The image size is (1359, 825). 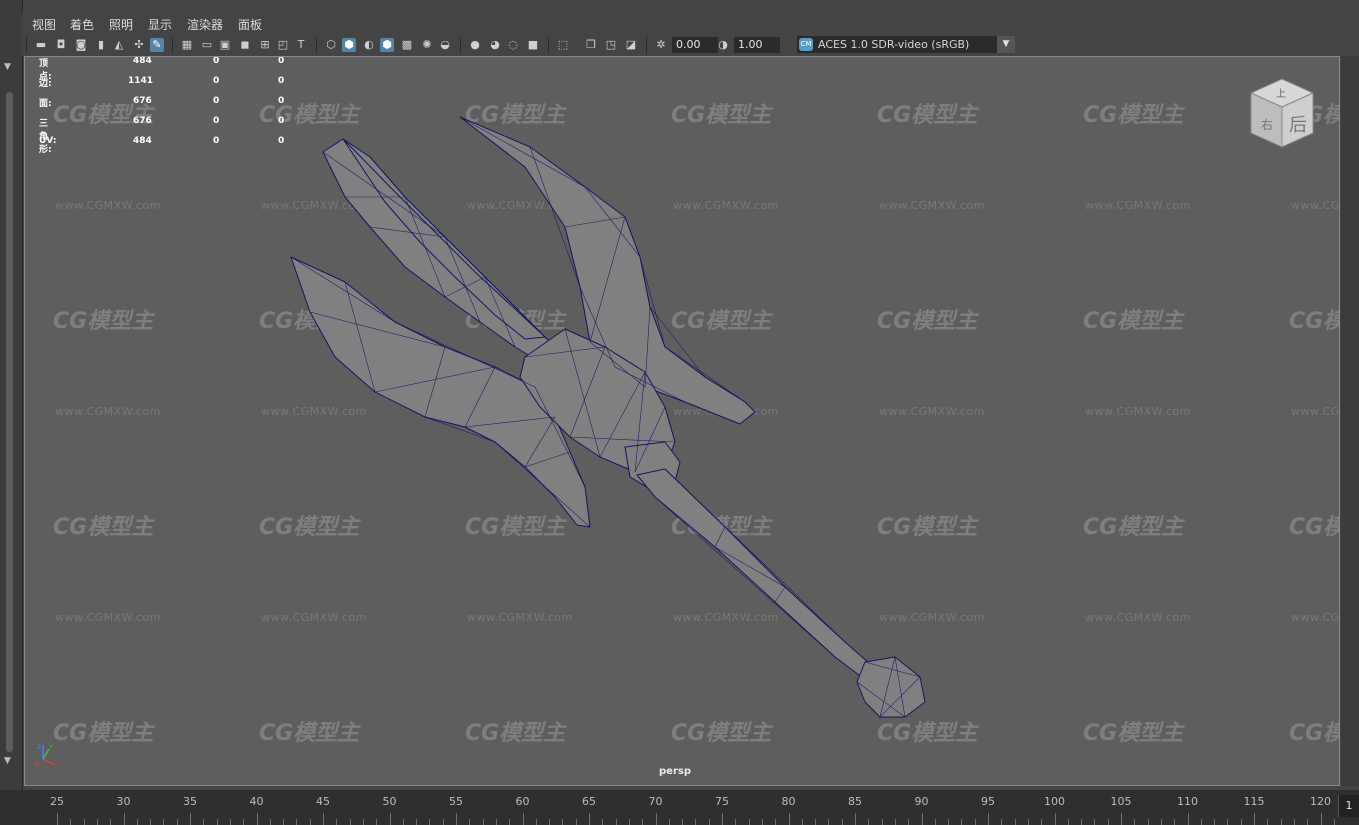 I want to click on menu-shading: 着色, so click(x=82, y=24).